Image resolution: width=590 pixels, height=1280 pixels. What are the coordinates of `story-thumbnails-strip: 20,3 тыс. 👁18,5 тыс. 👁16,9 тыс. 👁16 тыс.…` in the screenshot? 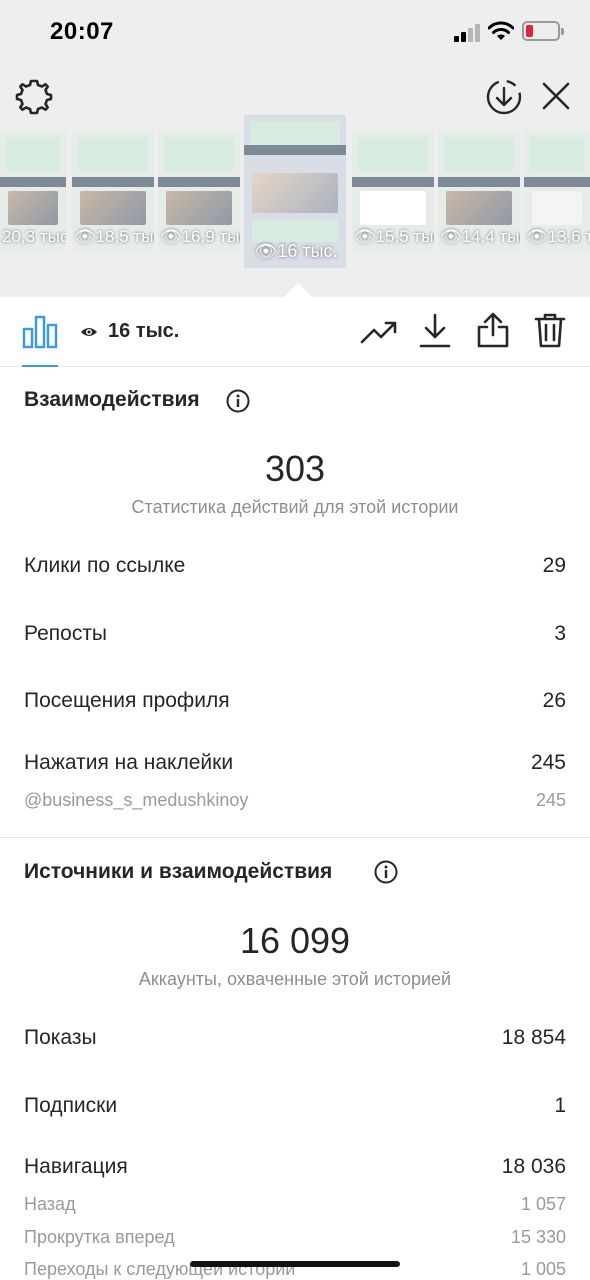 It's located at (295, 195).